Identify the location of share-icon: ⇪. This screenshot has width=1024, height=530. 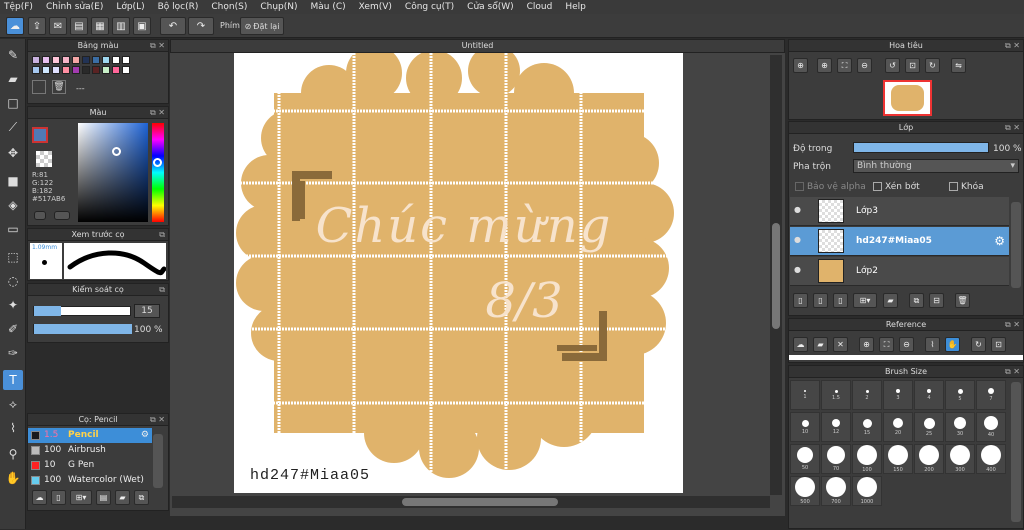
(37, 26).